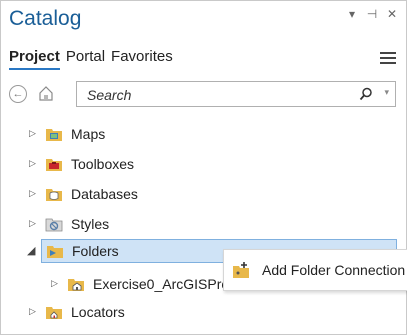  I want to click on tab-favorites: Favorites, so click(142, 59).